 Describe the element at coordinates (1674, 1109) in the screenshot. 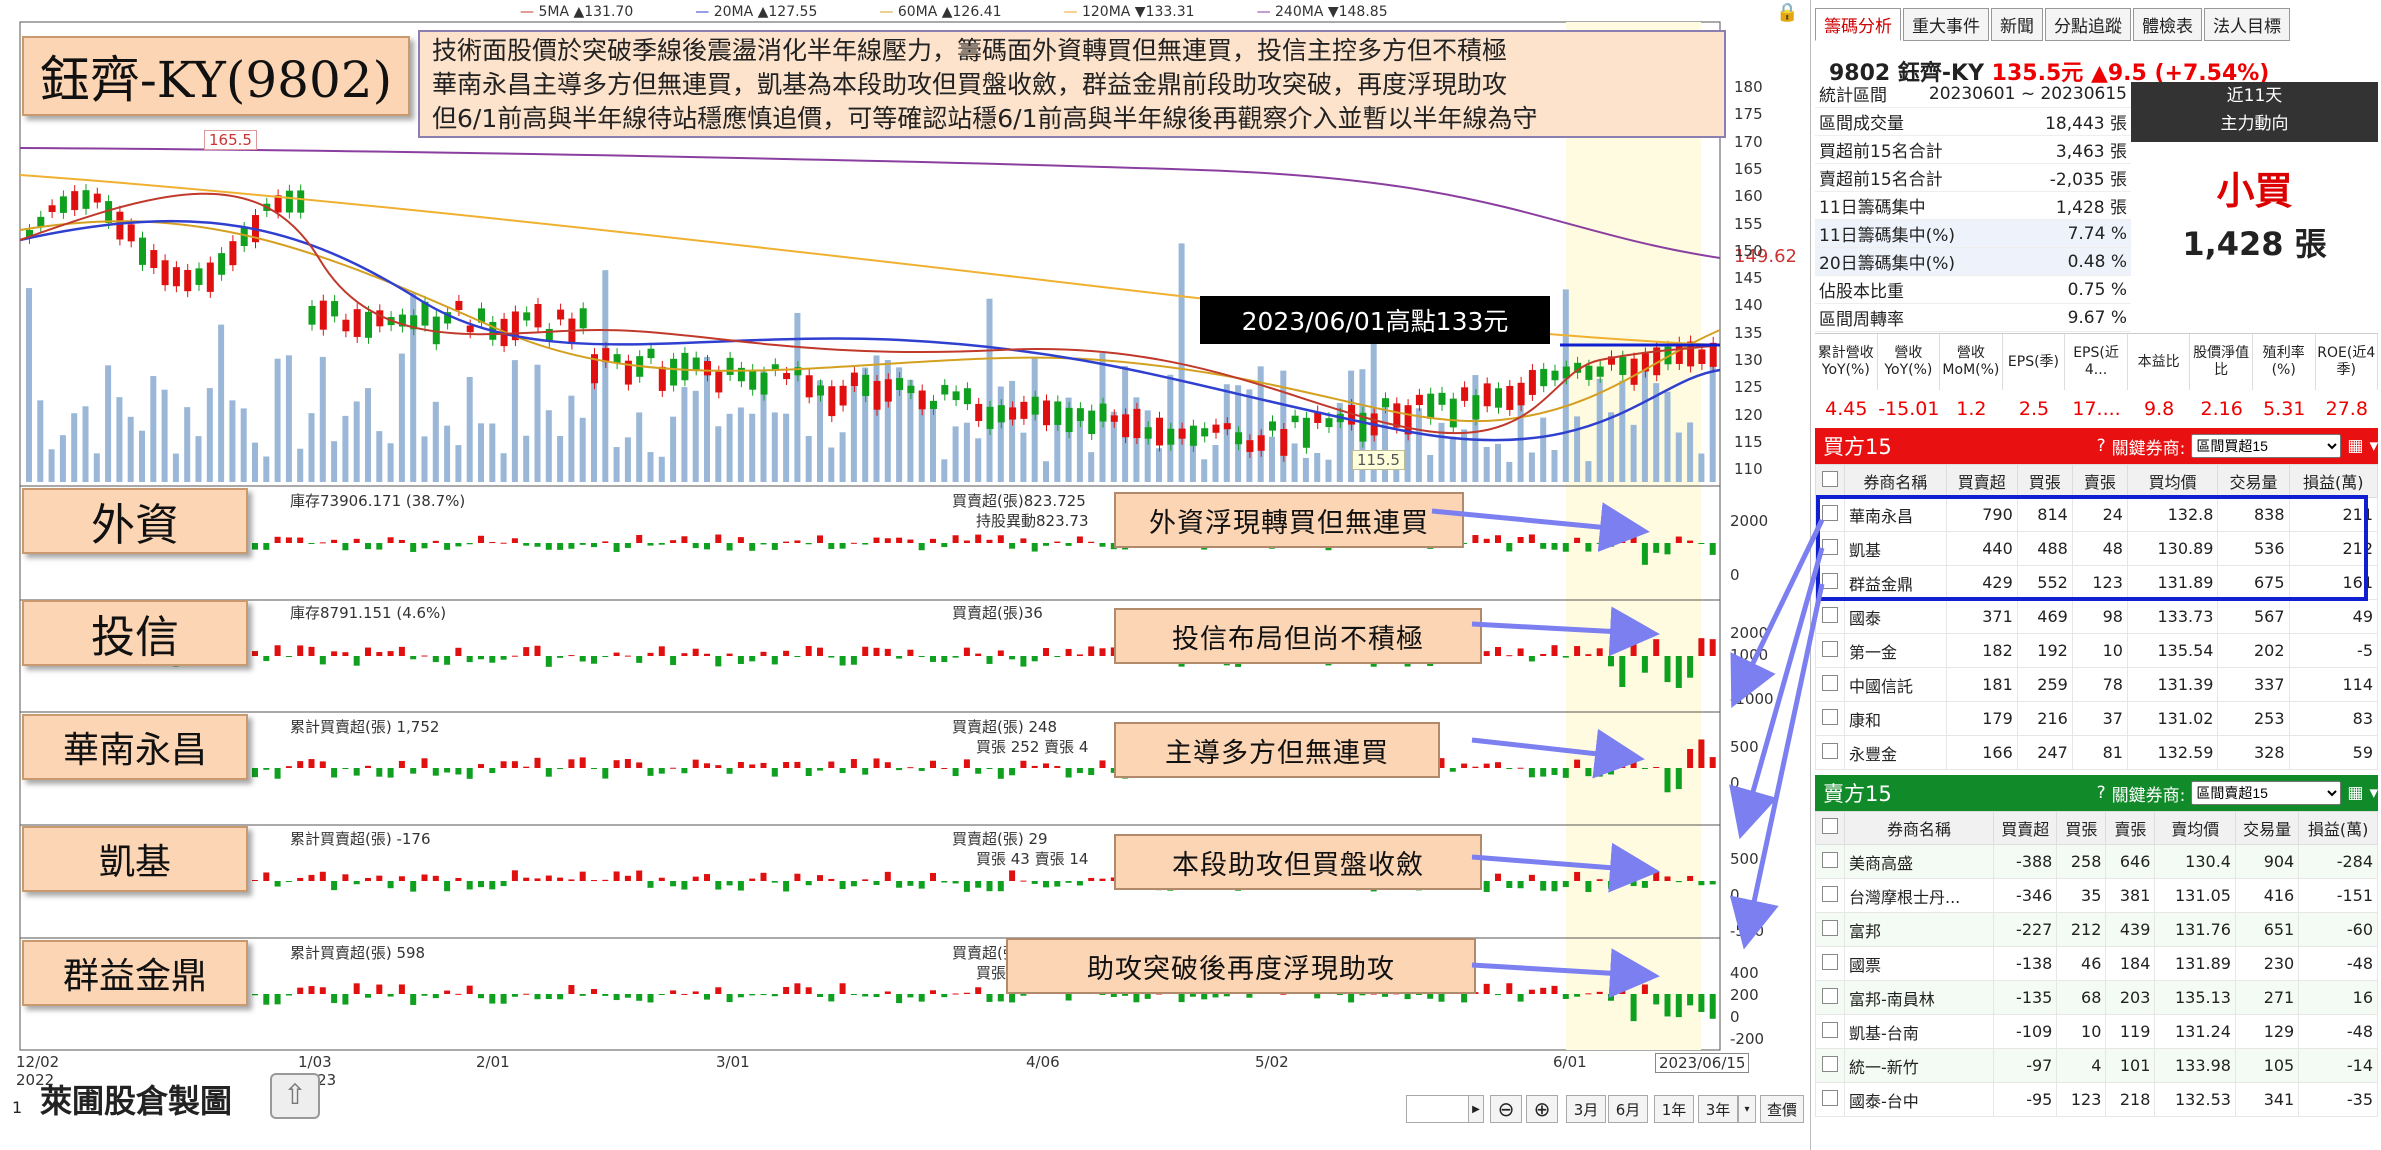

I see `range-1y-button: 1年` at that location.